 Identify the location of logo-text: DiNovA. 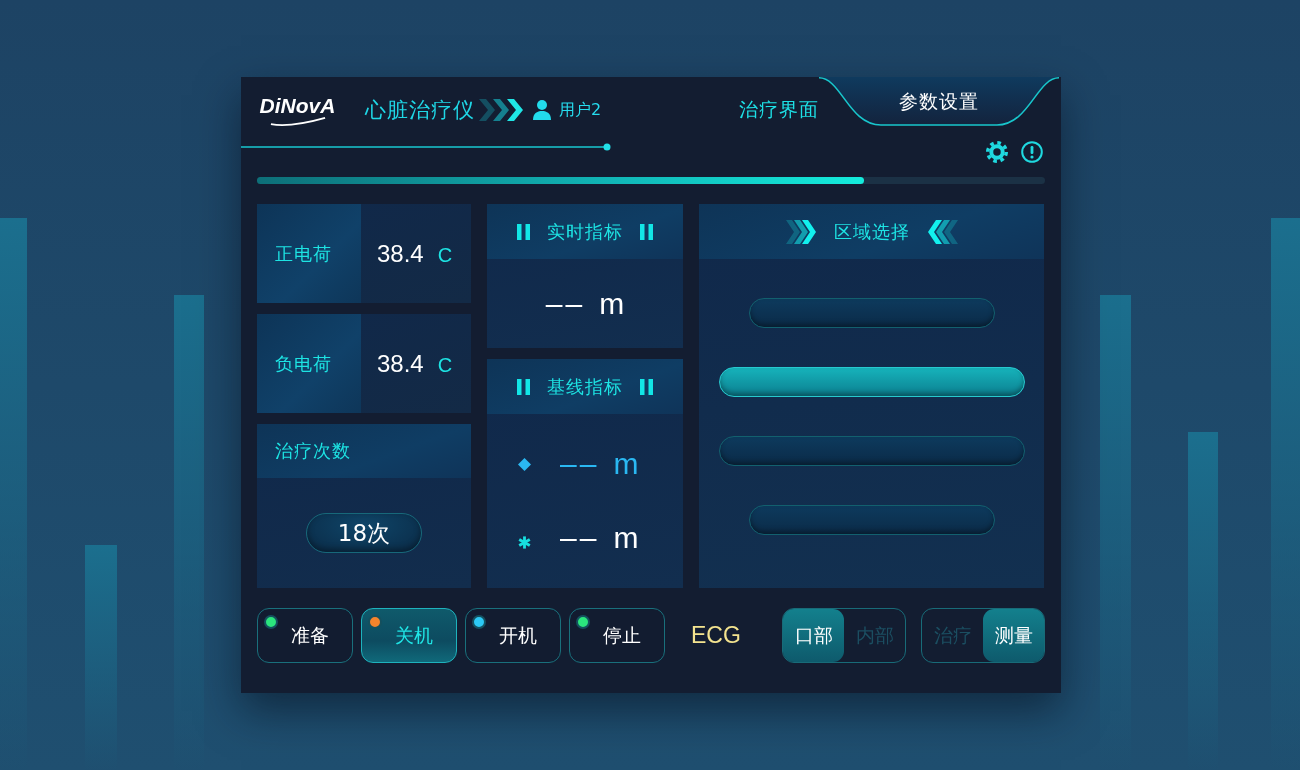
(297, 105).